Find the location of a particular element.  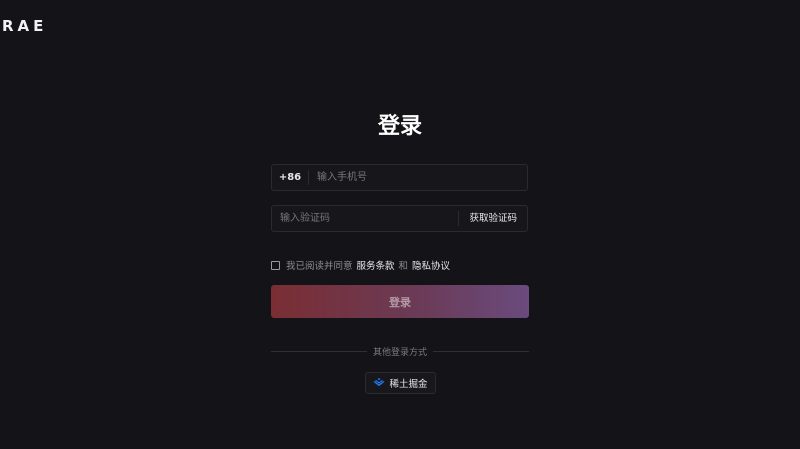

verification-code-input is located at coordinates (365, 218).